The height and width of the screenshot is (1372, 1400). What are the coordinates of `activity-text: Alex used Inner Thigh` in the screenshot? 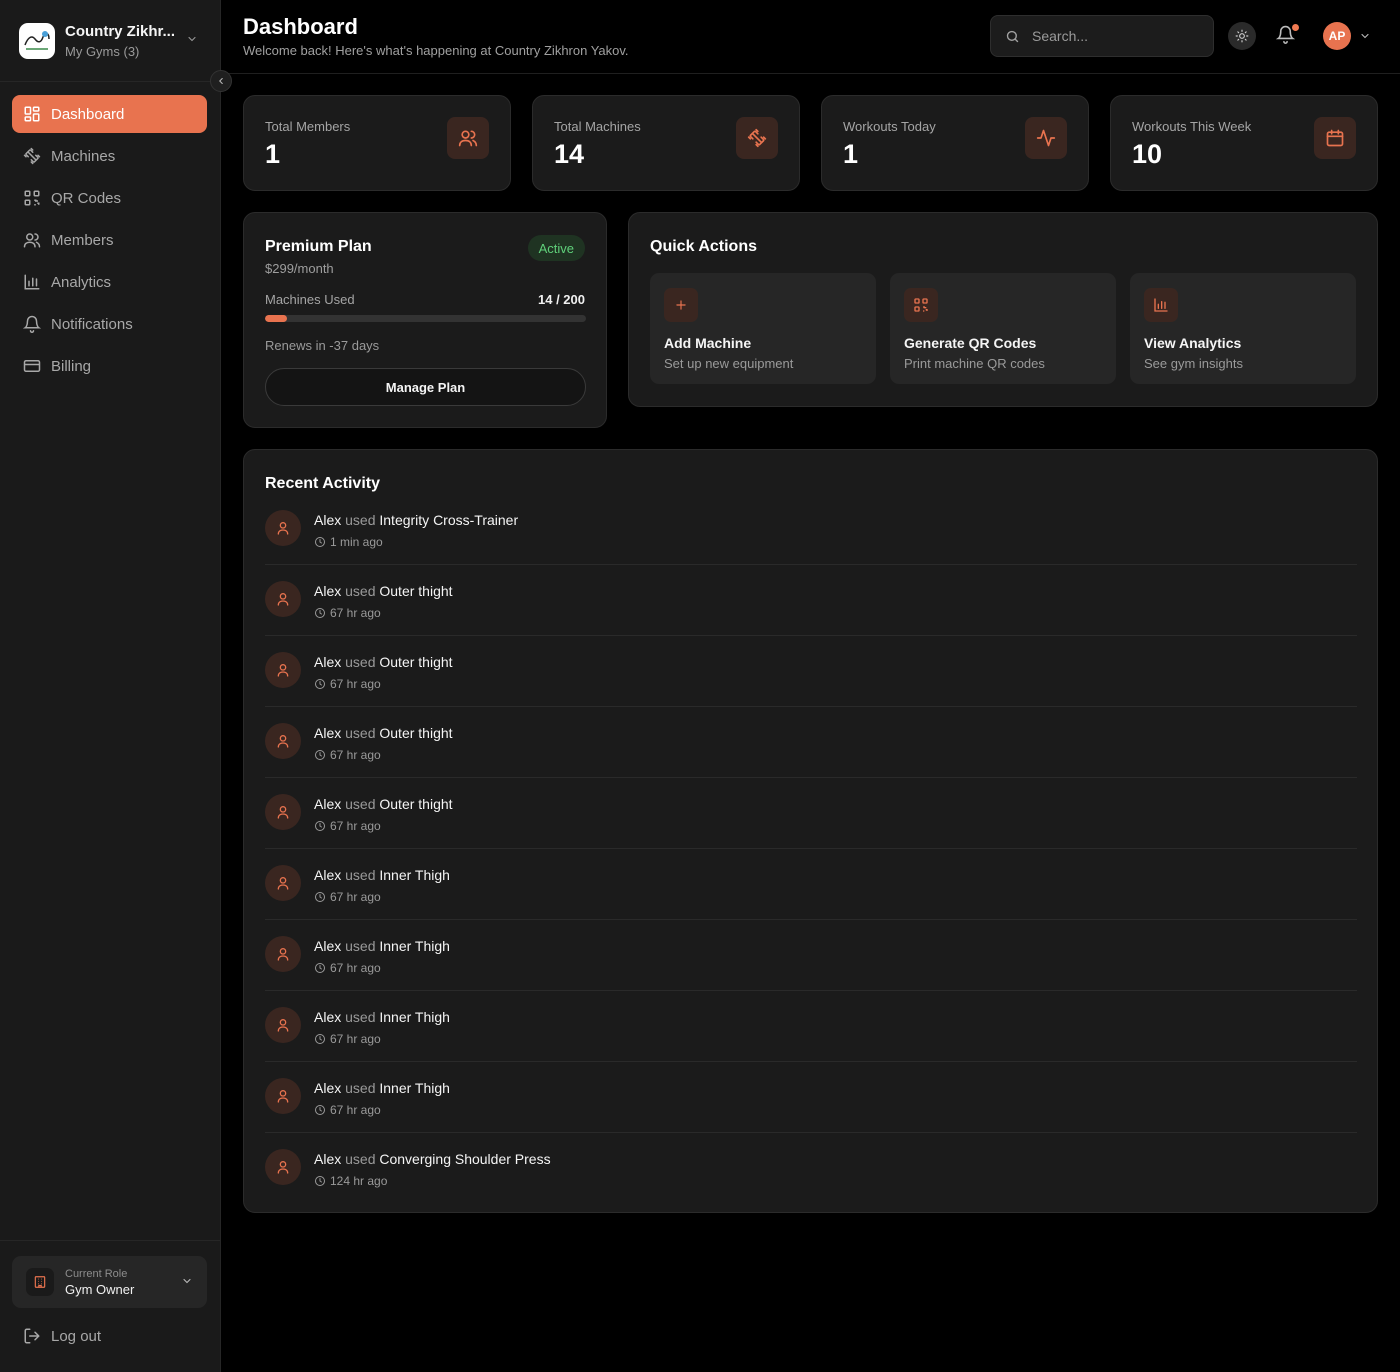 It's located at (382, 946).